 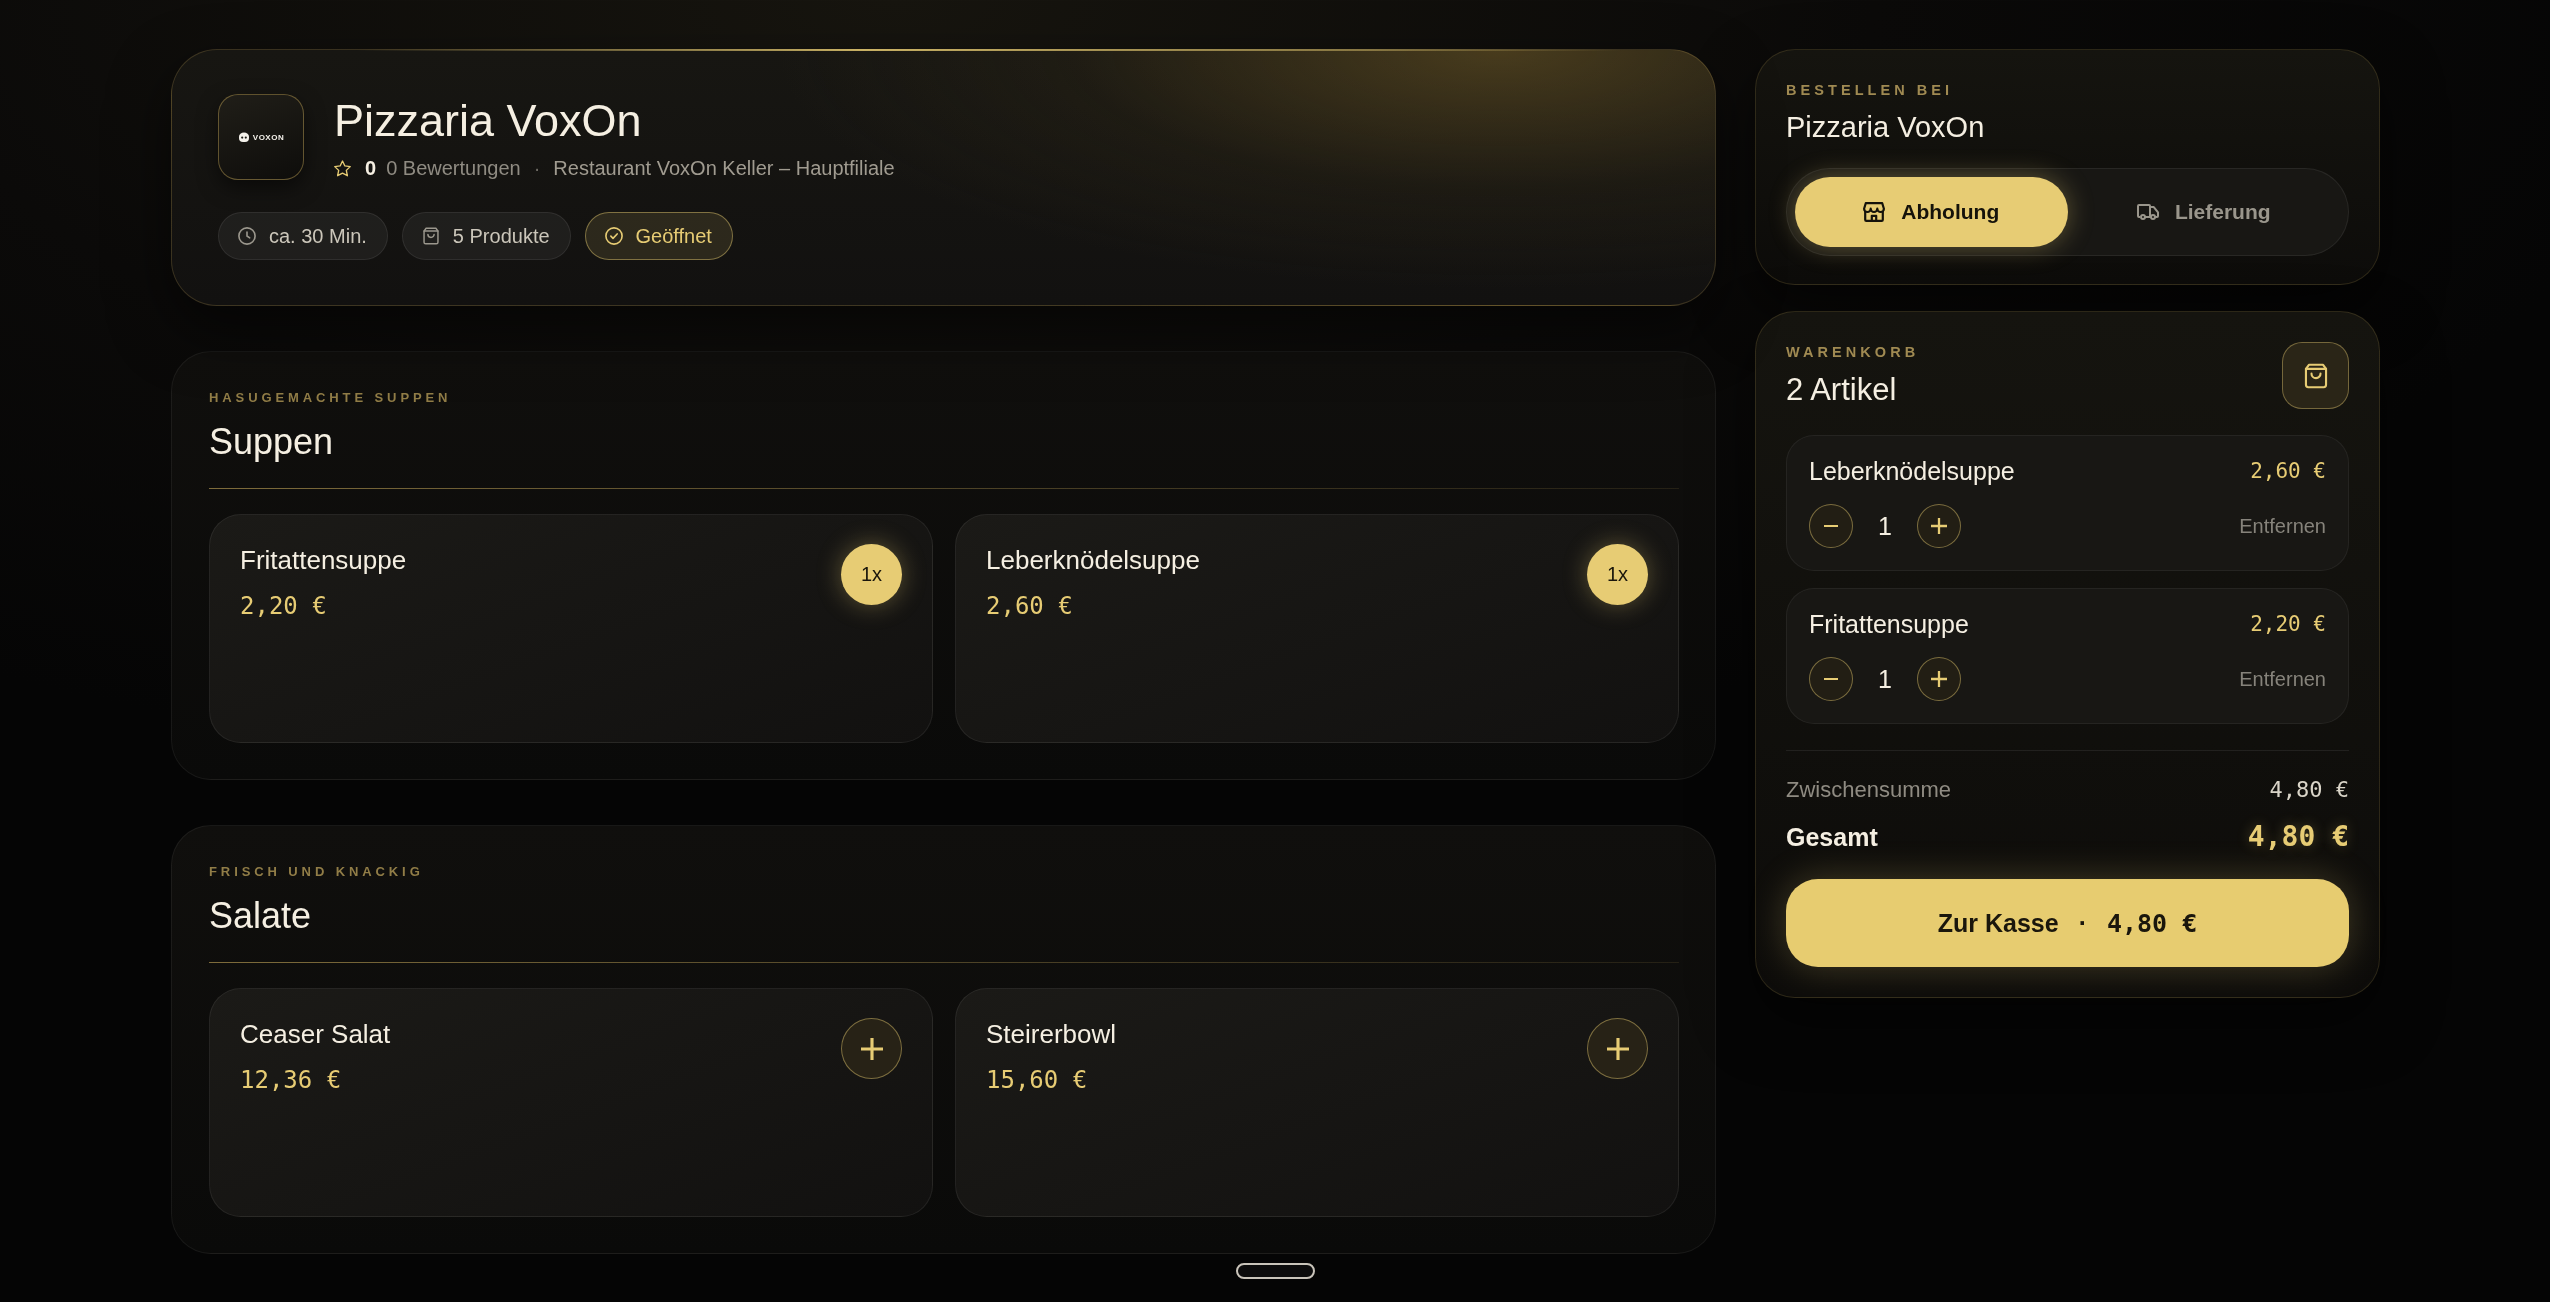 I want to click on section-eyebrow: FRISCH UND KNACKIG, so click(x=316, y=872).